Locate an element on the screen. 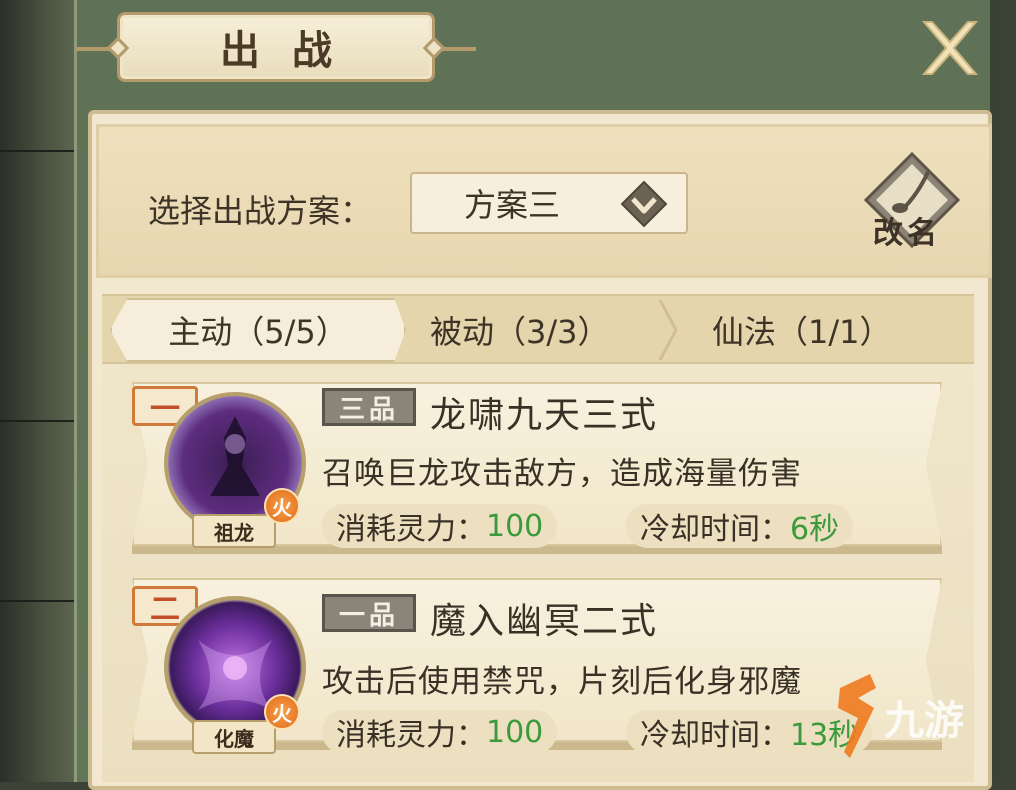 The image size is (1016, 790). chevron-down-icon is located at coordinates (644, 204).